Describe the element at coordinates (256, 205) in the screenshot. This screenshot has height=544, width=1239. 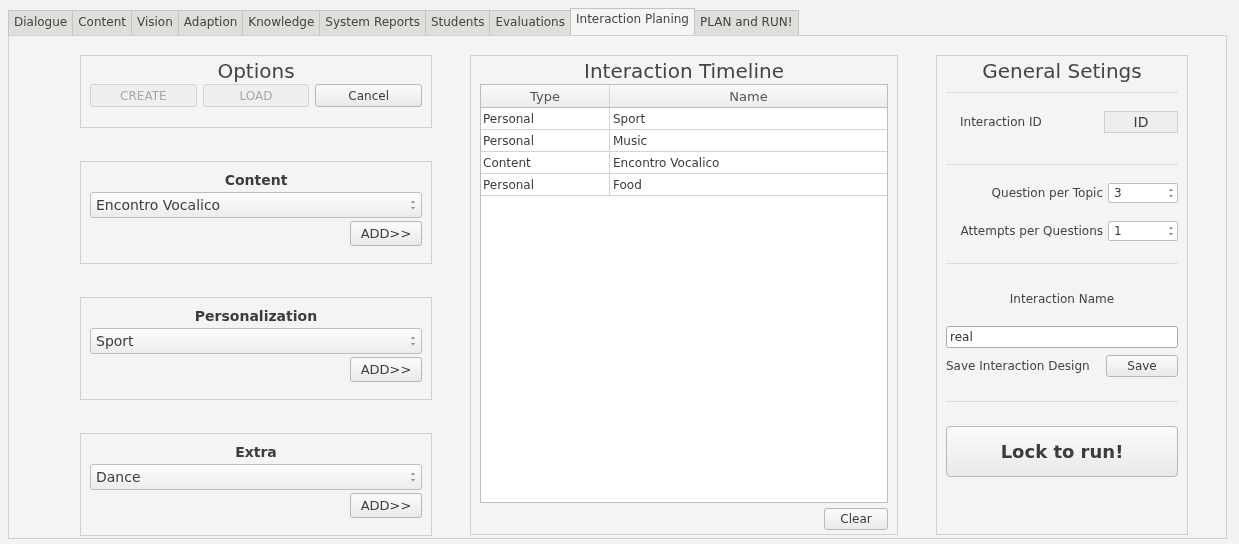
I see `dropdown: Encontro Vocalico` at that location.